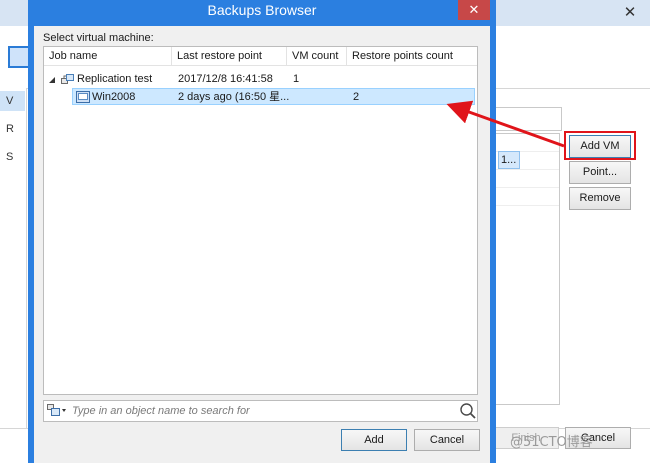 This screenshot has height=464, width=650. Describe the element at coordinates (67, 79) in the screenshot. I see `replication-job-icon` at that location.